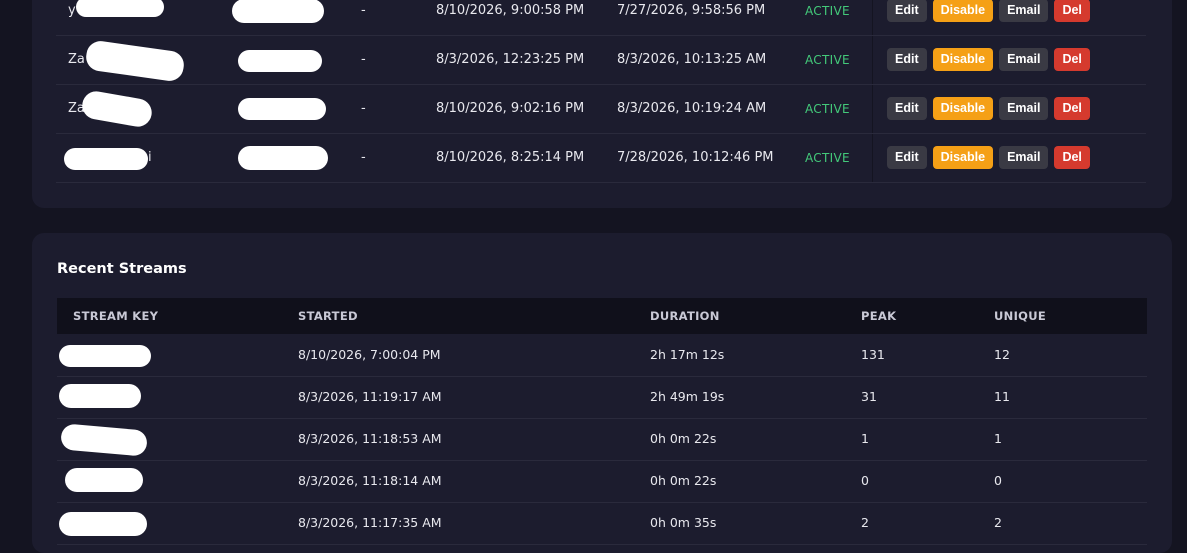 The height and width of the screenshot is (553, 1187). What do you see at coordinates (1020, 316) in the screenshot?
I see `column-header-unique: UNIQUE` at bounding box center [1020, 316].